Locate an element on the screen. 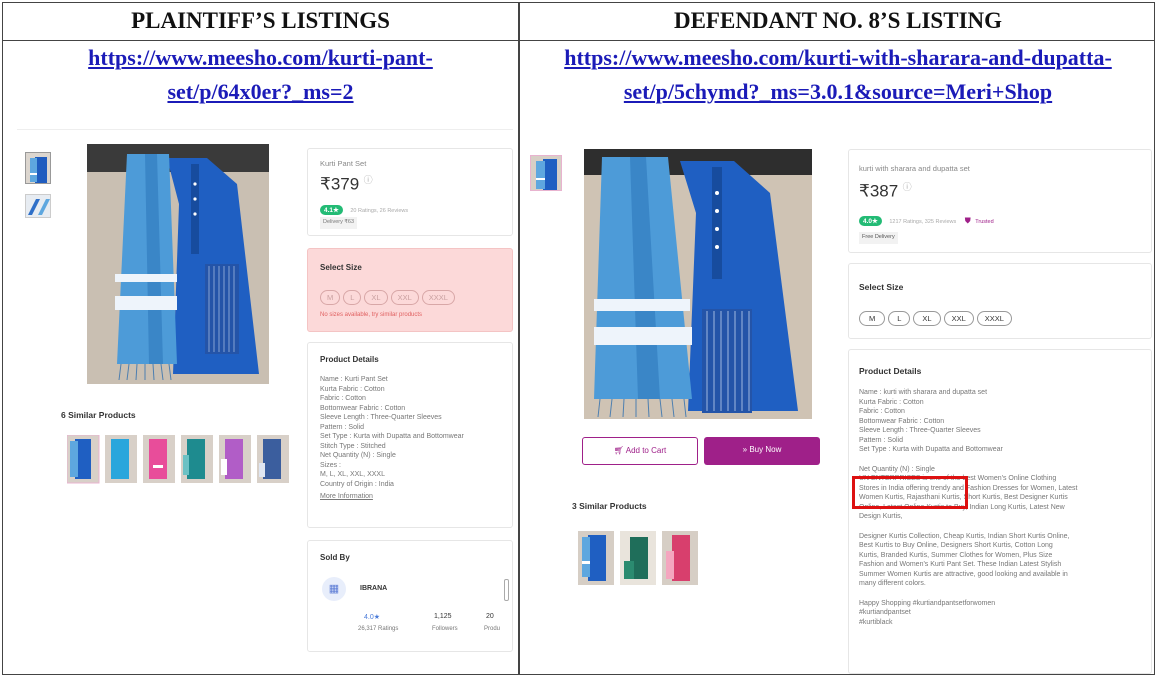  plaintiff-seller-rating: 4.0★ is located at coordinates (372, 617).